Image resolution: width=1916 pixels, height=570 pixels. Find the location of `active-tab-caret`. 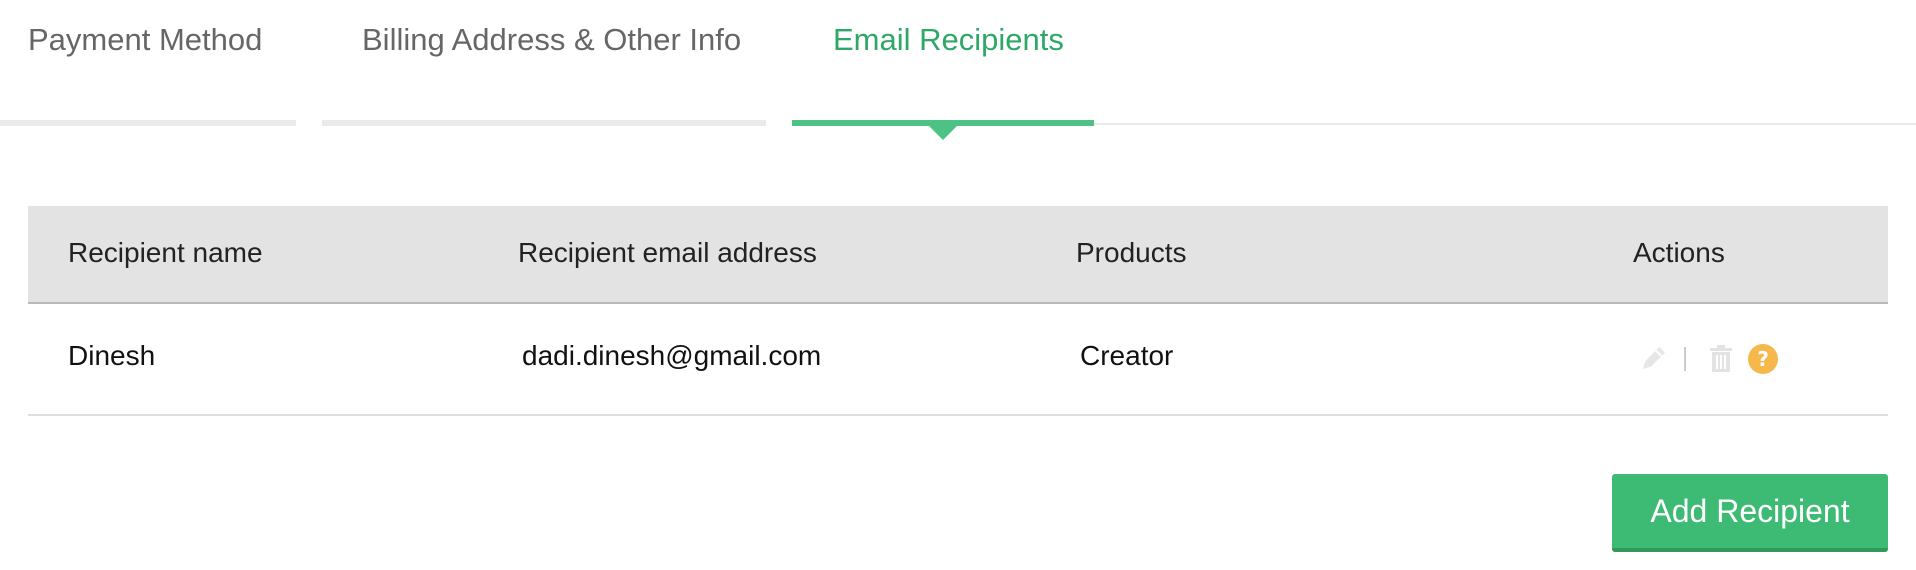

active-tab-caret is located at coordinates (943, 132).